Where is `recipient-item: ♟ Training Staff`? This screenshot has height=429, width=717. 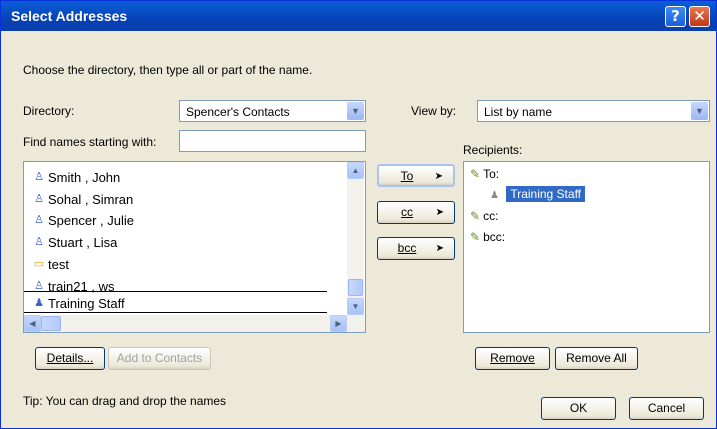 recipient-item: ♟ Training Staff is located at coordinates (538, 194).